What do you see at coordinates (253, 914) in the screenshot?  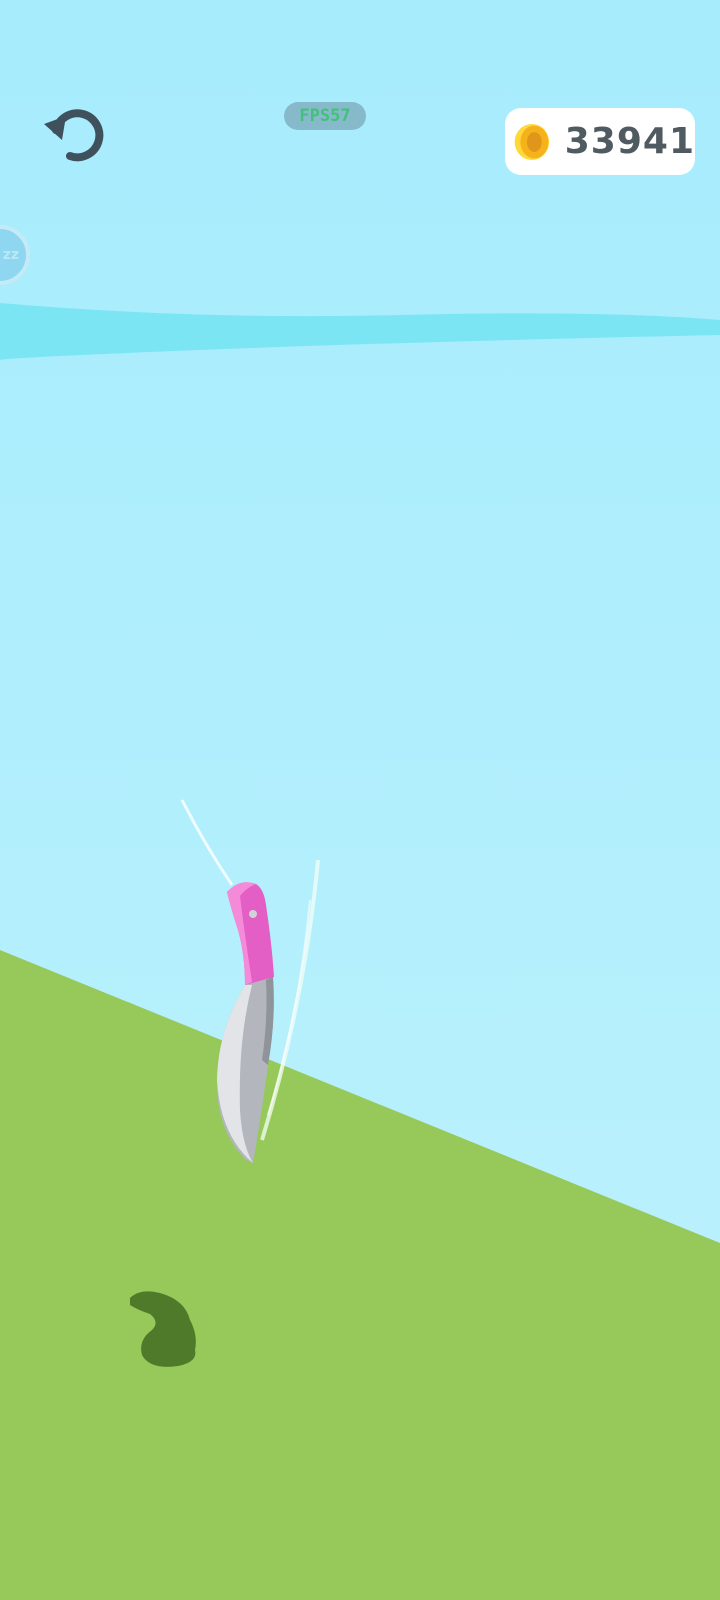 I see `knife-rivet` at bounding box center [253, 914].